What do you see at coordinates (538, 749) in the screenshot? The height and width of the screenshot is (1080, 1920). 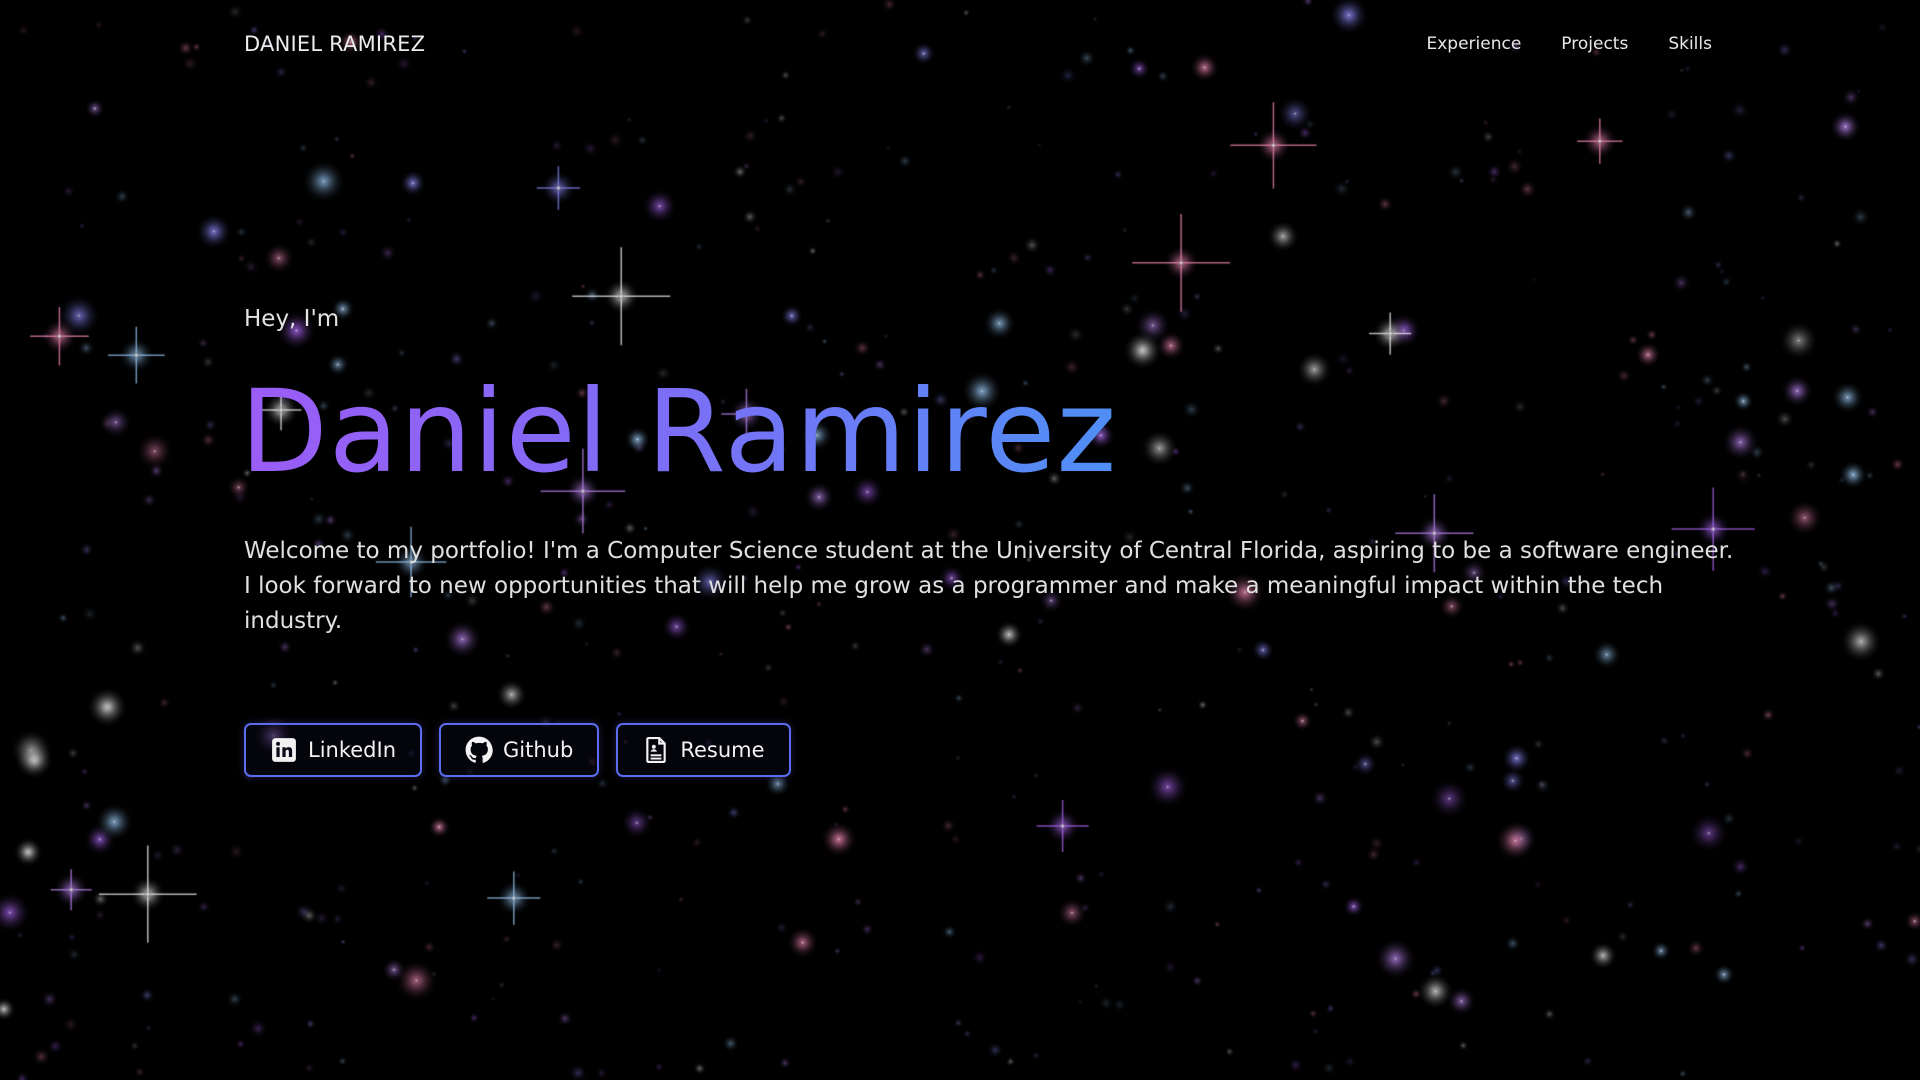 I see `github-label: Github` at bounding box center [538, 749].